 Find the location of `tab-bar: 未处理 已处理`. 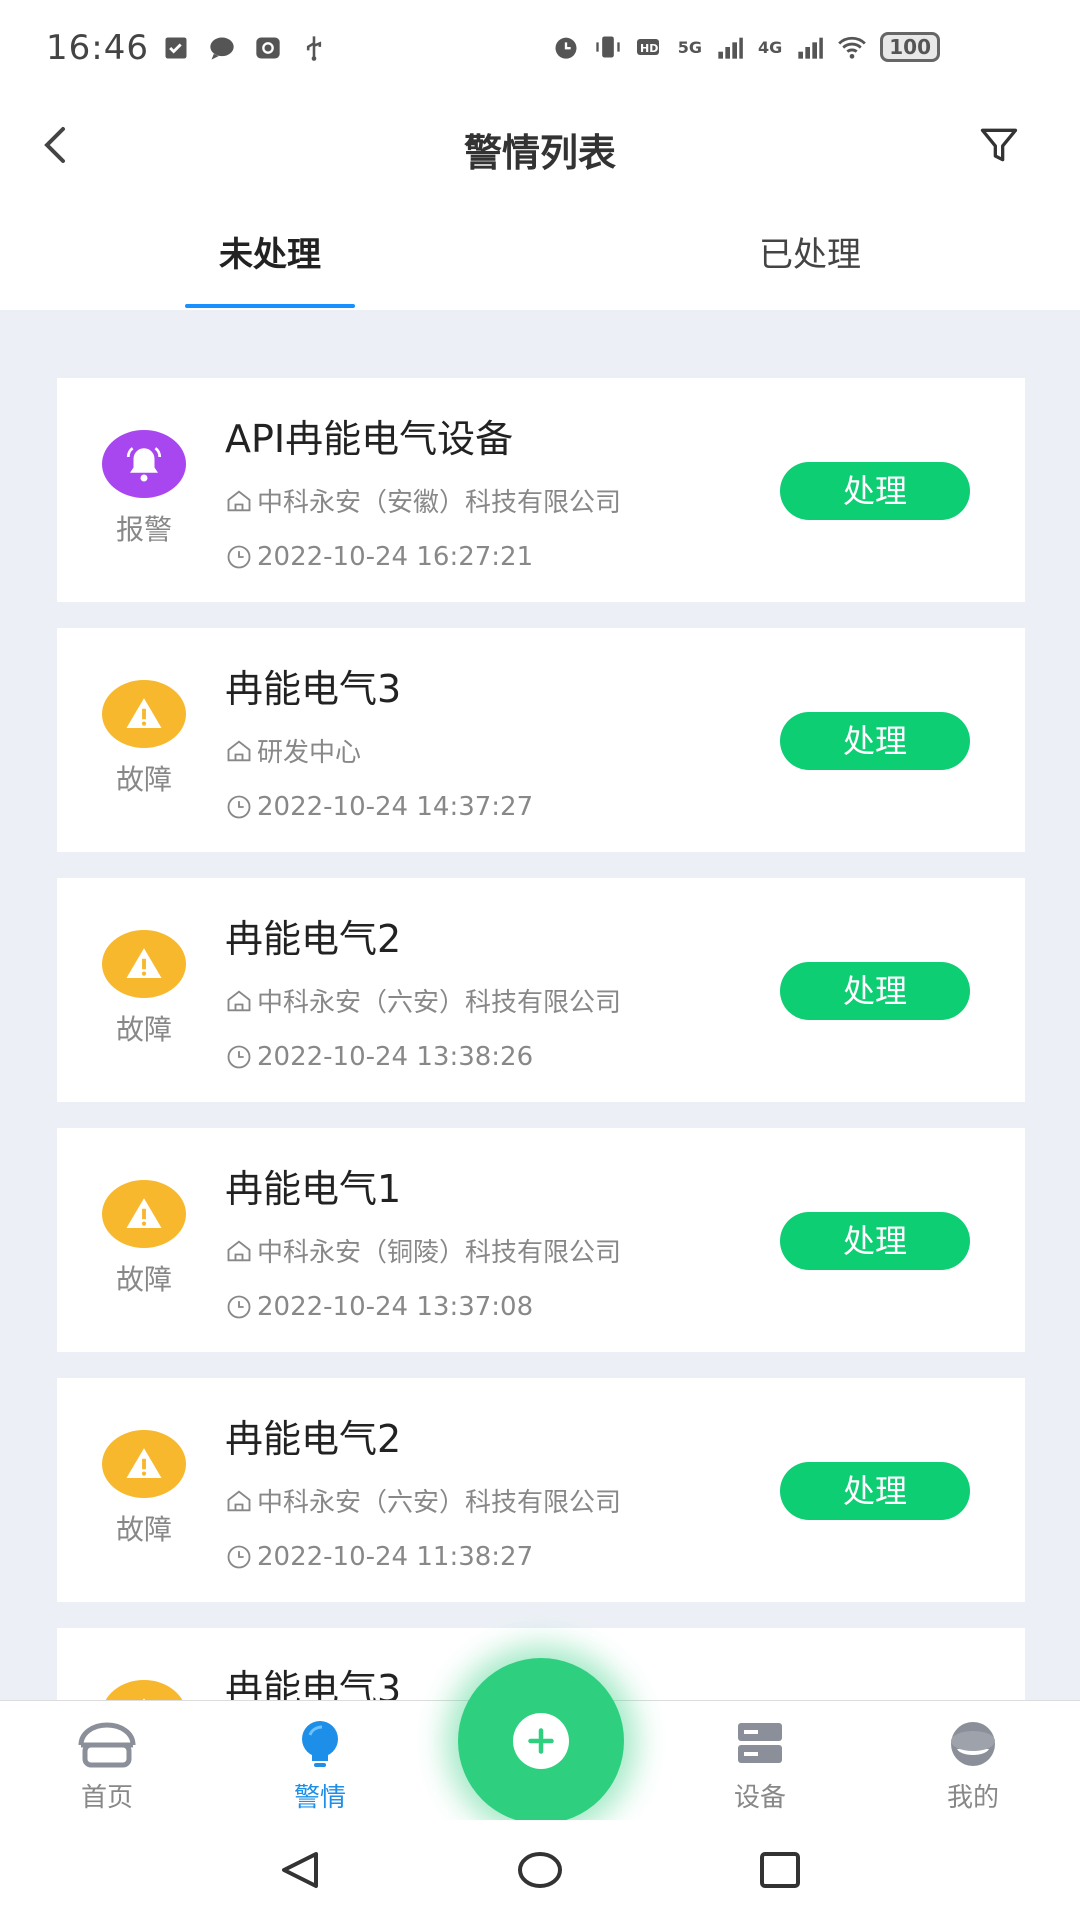

tab-bar: 未处理 已处理 is located at coordinates (540, 255).